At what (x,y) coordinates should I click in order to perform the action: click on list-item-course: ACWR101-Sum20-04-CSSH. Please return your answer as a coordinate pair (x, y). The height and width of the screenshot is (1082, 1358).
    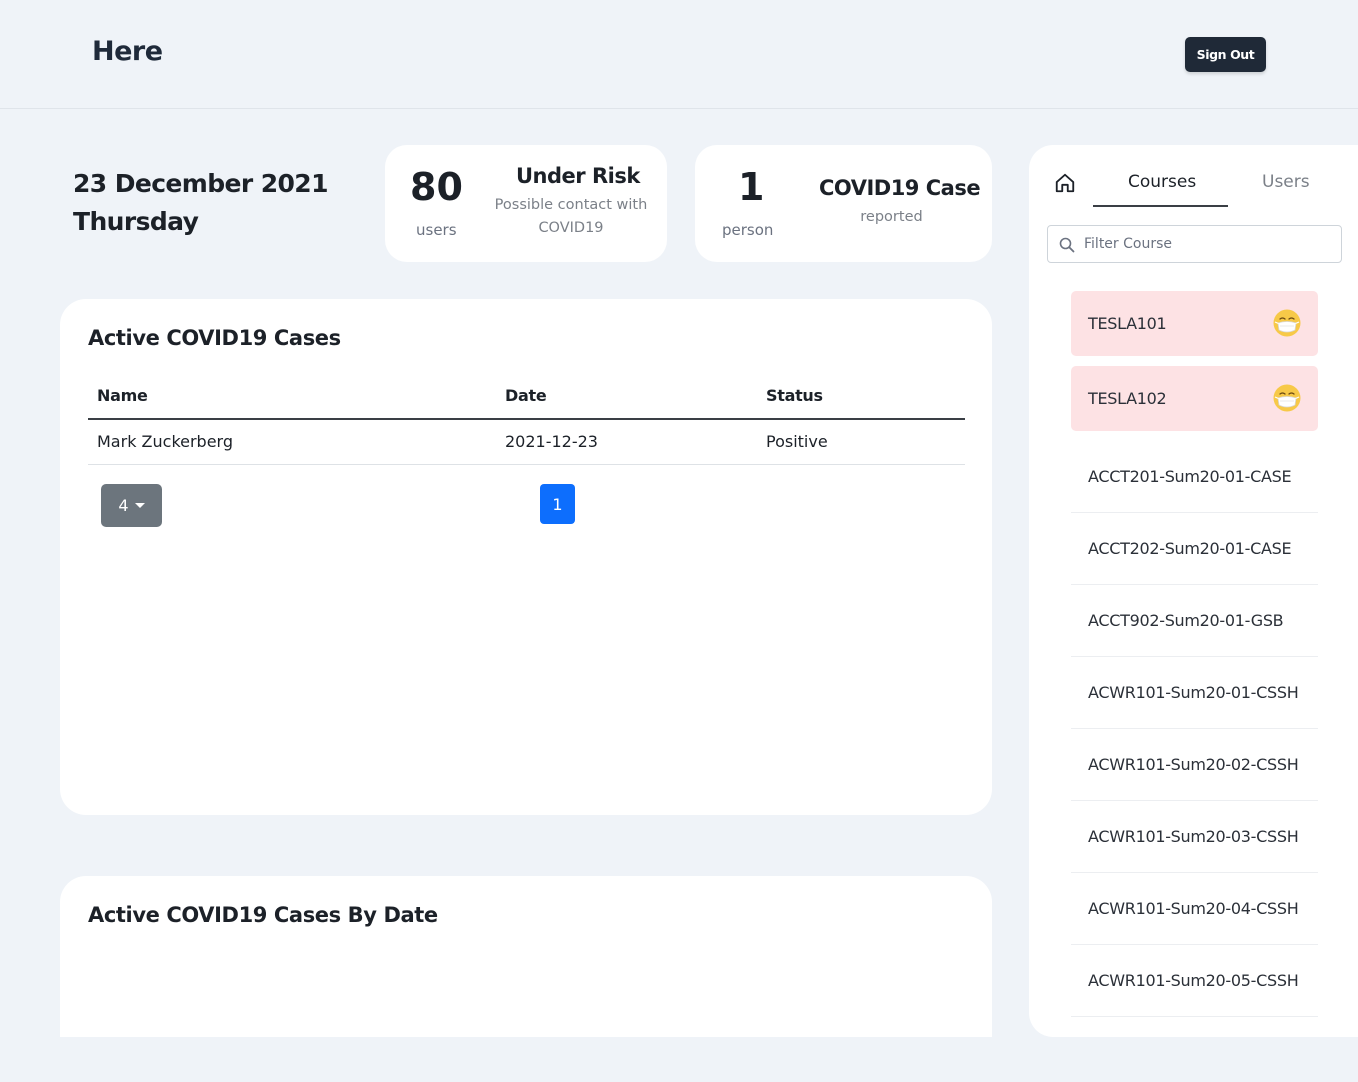
    Looking at the image, I should click on (1194, 909).